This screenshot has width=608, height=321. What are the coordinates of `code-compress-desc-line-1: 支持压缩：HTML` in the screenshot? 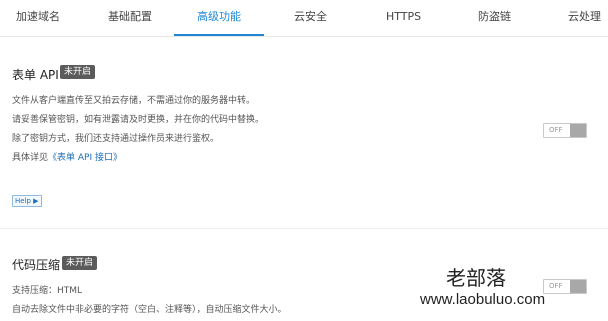 It's located at (47, 291).